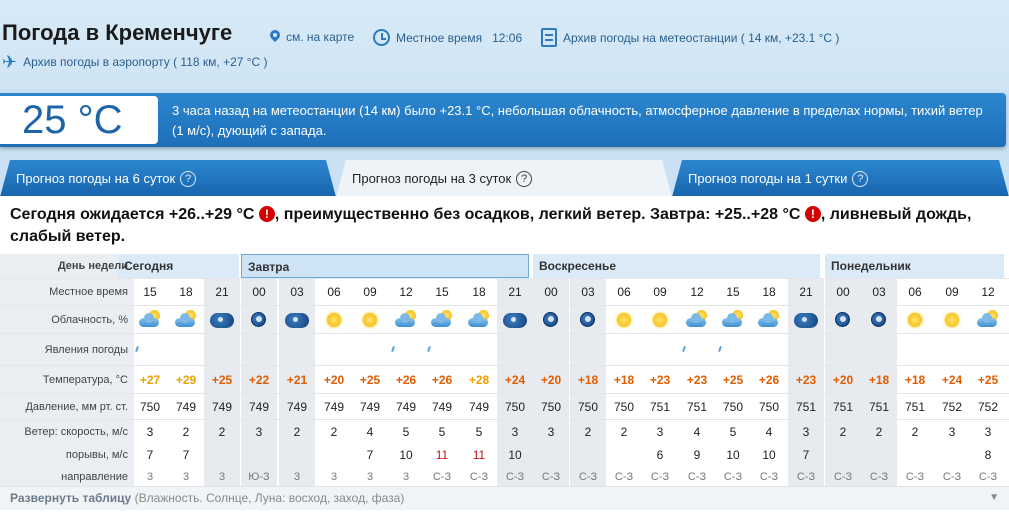  What do you see at coordinates (952, 407) in the screenshot?
I see `pressure-cell: 752` at bounding box center [952, 407].